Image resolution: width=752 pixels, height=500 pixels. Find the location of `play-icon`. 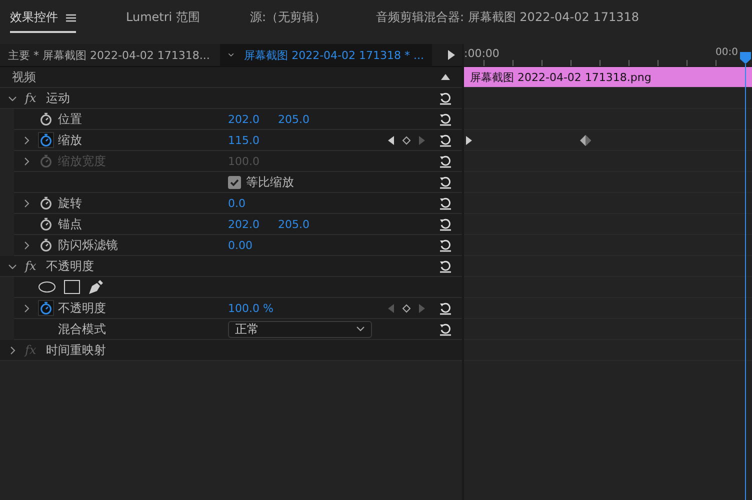

play-icon is located at coordinates (451, 55).